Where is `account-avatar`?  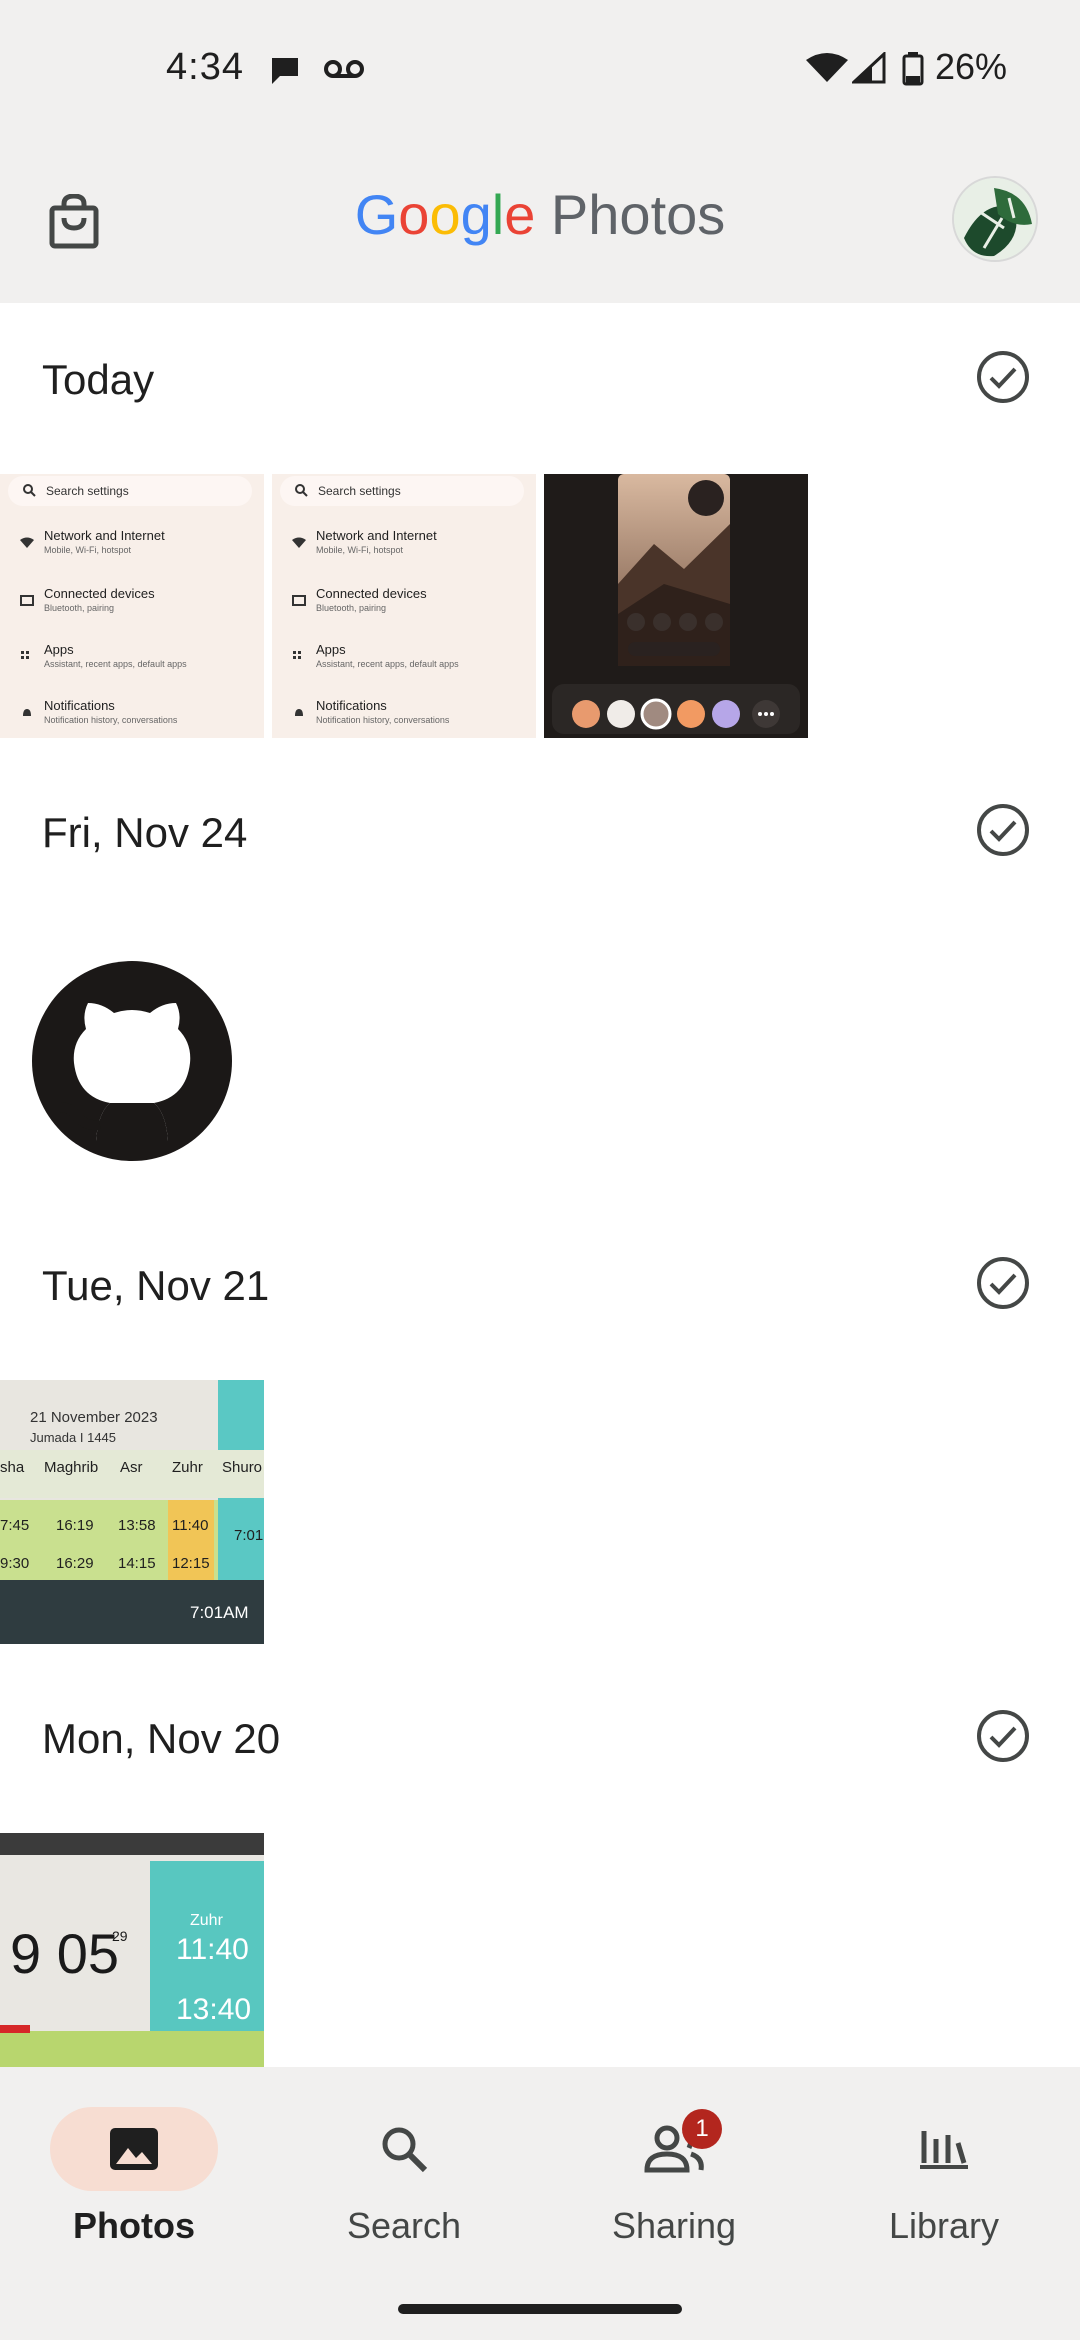
account-avatar is located at coordinates (995, 219).